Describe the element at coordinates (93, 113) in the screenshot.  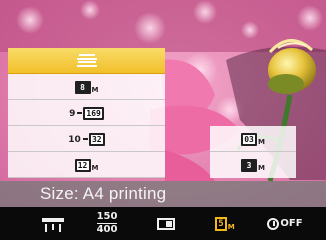
I see `size-icon-ratio: 169` at that location.